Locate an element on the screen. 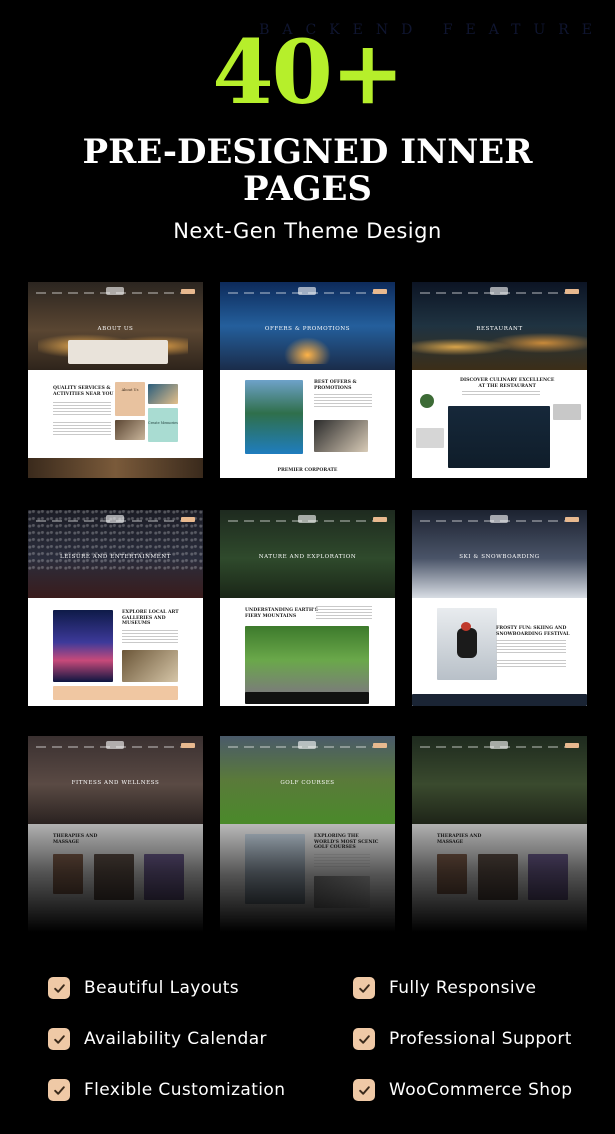 This screenshot has width=615, height=1134. feature-item: WooCommerce Shop is located at coordinates (462, 1090).